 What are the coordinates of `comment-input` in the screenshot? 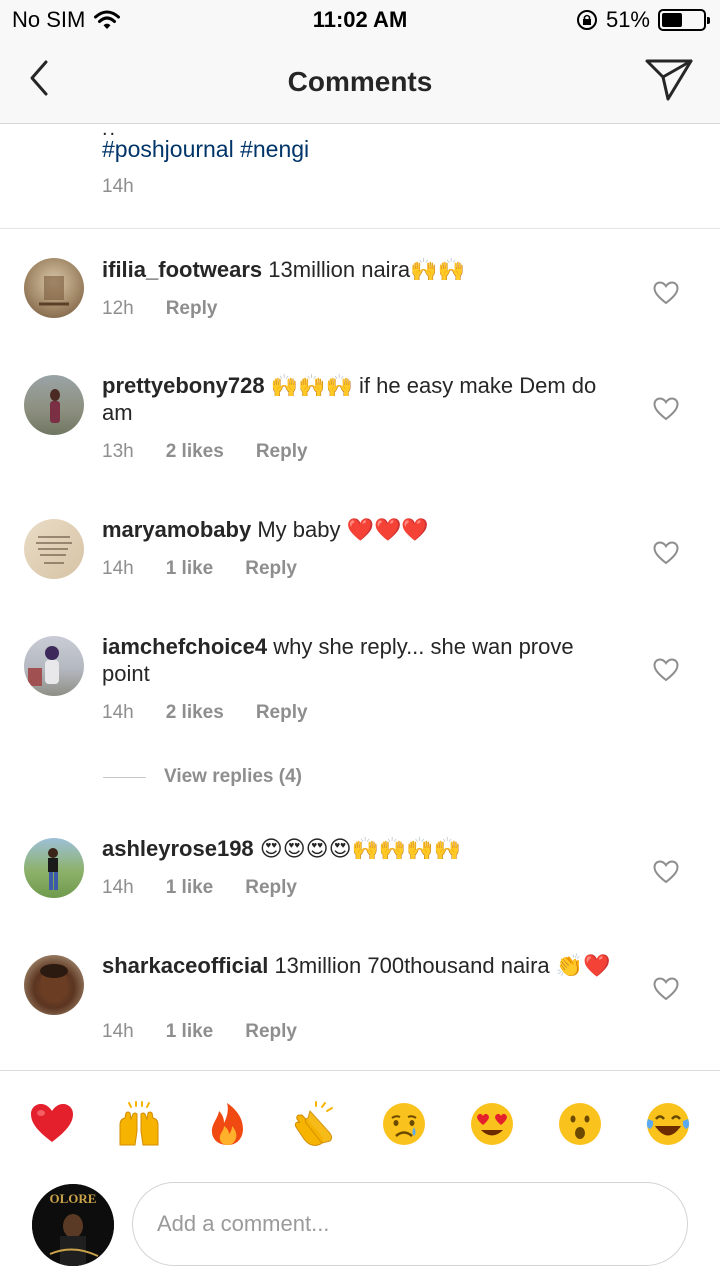 It's located at (410, 1224).